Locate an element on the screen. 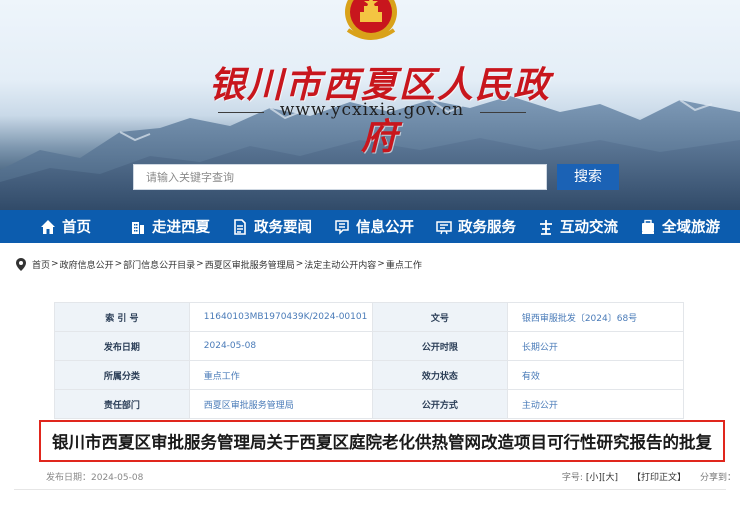  nav-item-label: 首页 is located at coordinates (76, 228).